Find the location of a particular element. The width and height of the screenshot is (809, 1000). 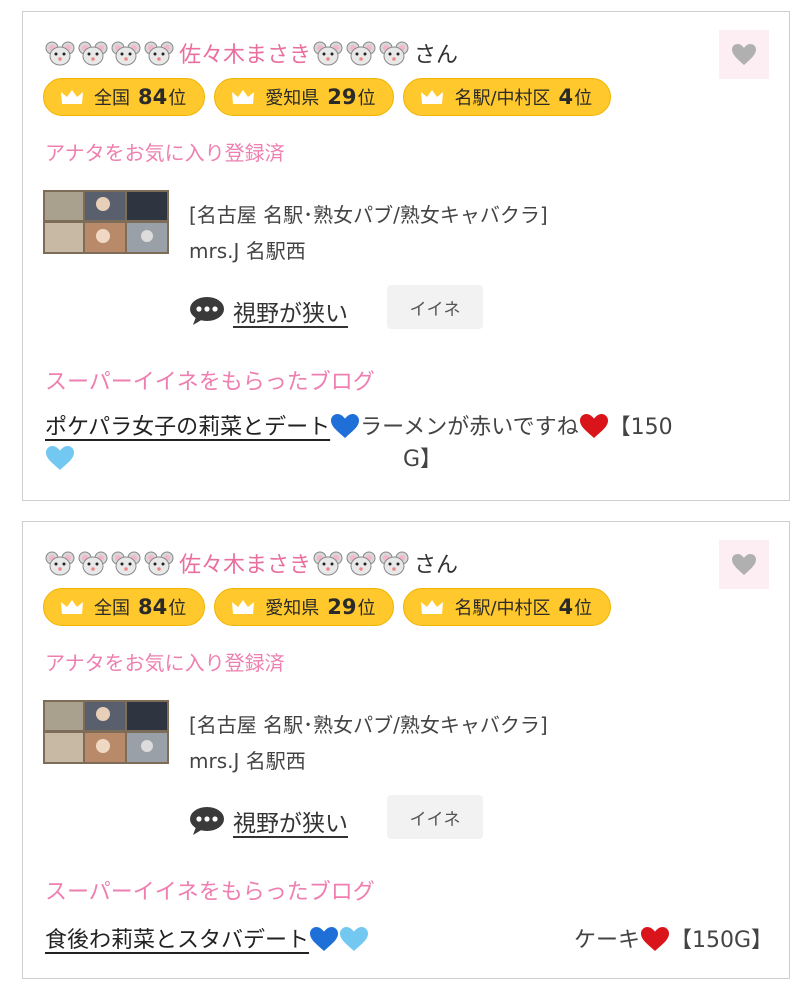

blog-title-link: ポケパラ女子の莉菜とデート is located at coordinates (202, 426).